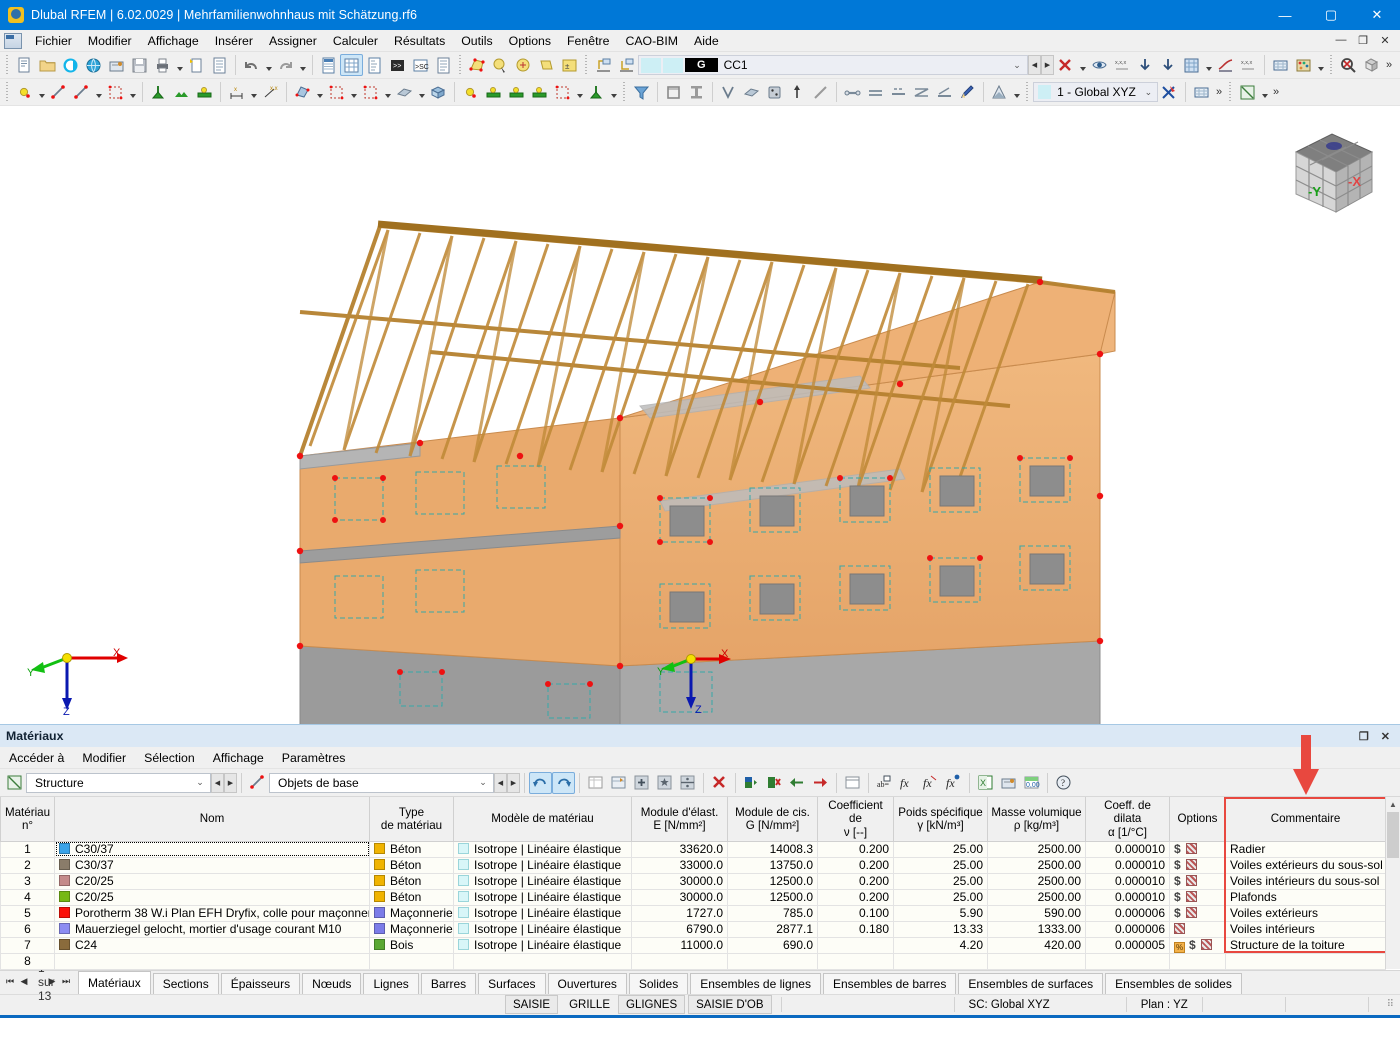 The width and height of the screenshot is (1400, 1050). I want to click on new-printout-icon, so click(196, 65).